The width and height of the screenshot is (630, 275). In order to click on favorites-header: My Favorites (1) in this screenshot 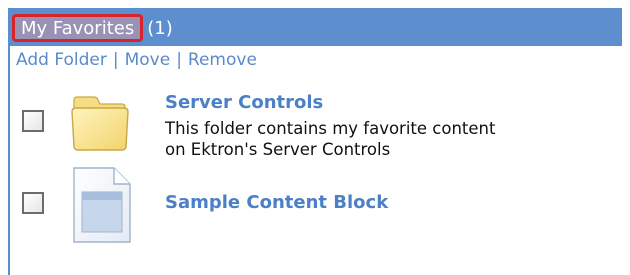, I will do `click(316, 27)`.